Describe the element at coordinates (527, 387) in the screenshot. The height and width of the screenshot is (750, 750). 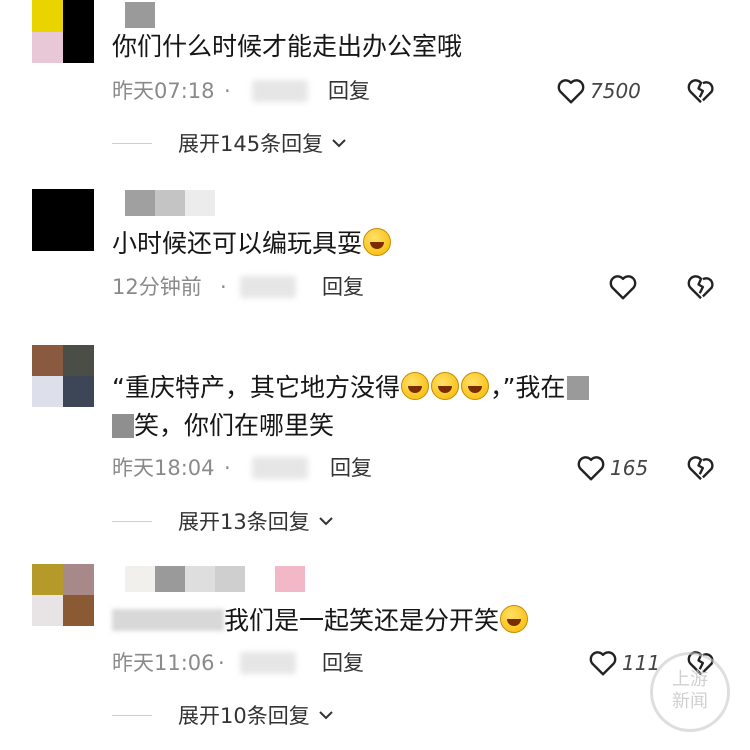
I see `comment-text-line1-end: ，”我在` at that location.